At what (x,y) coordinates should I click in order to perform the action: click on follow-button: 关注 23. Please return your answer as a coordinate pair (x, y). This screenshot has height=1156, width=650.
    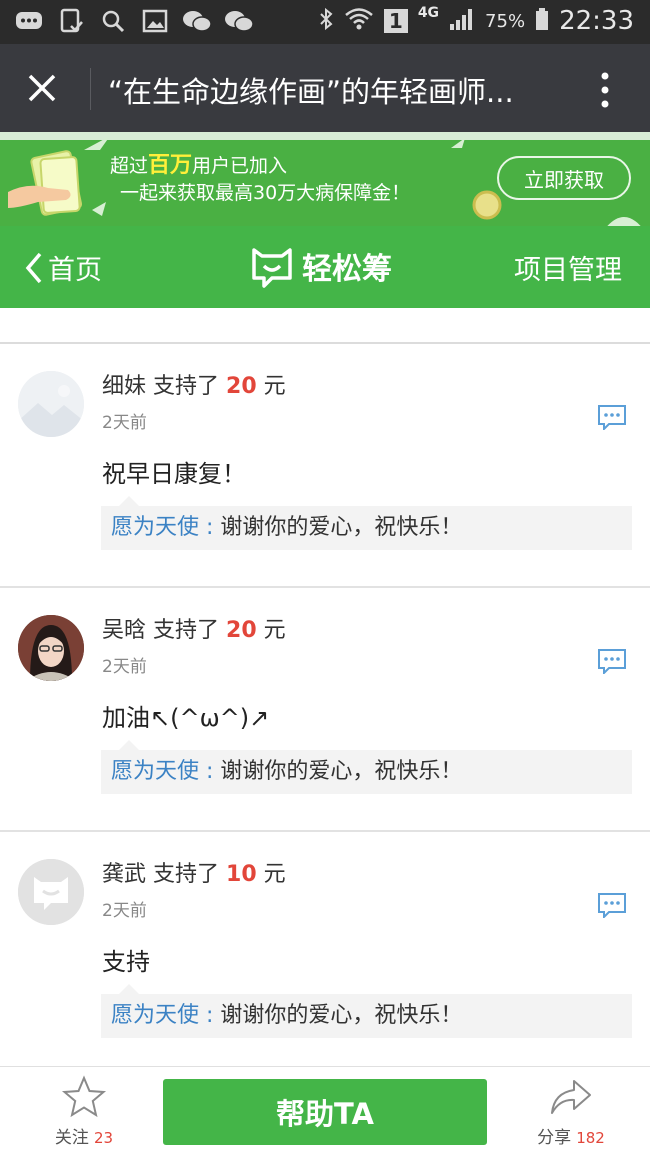
    Looking at the image, I should click on (84, 1111).